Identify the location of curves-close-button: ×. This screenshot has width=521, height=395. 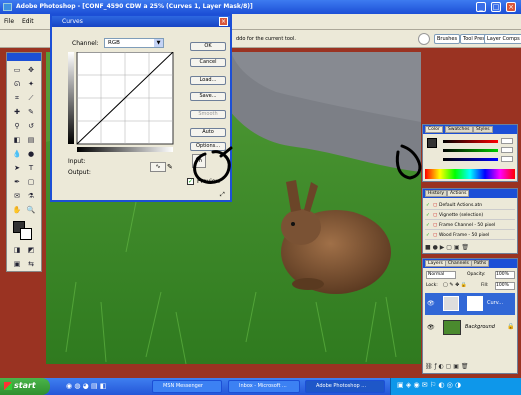
(223, 21).